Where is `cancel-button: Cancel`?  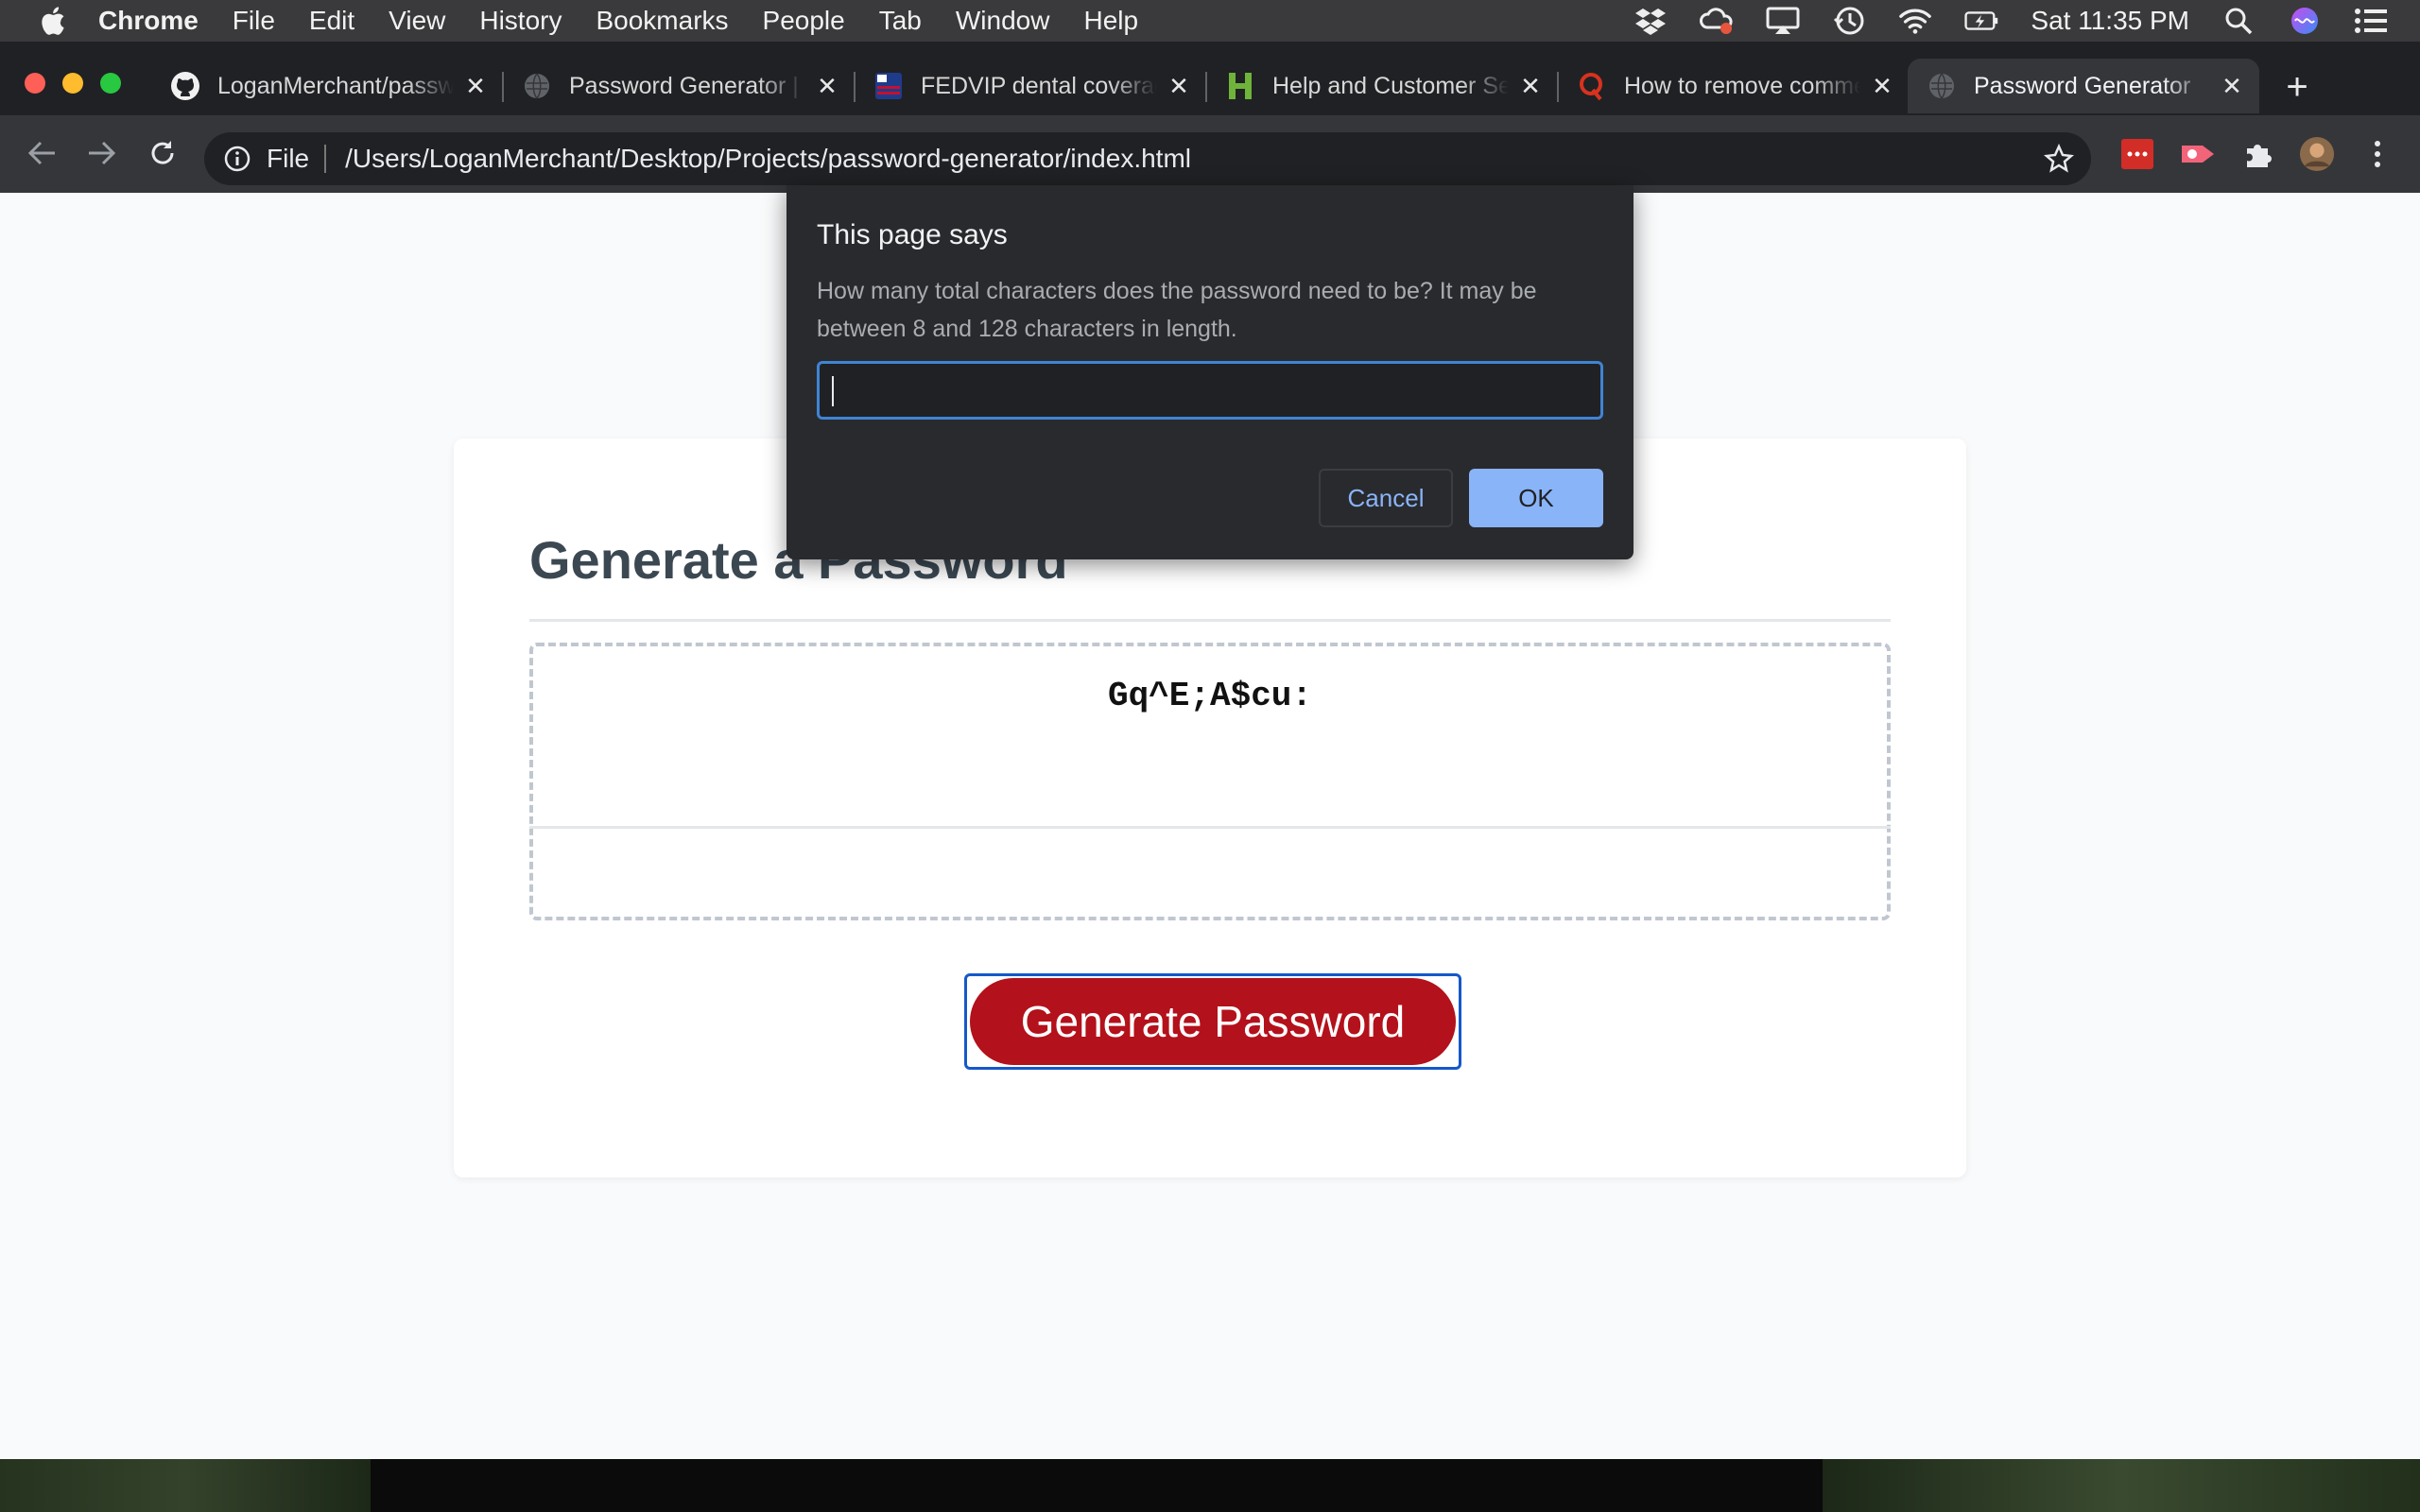
cancel-button: Cancel is located at coordinates (1386, 498).